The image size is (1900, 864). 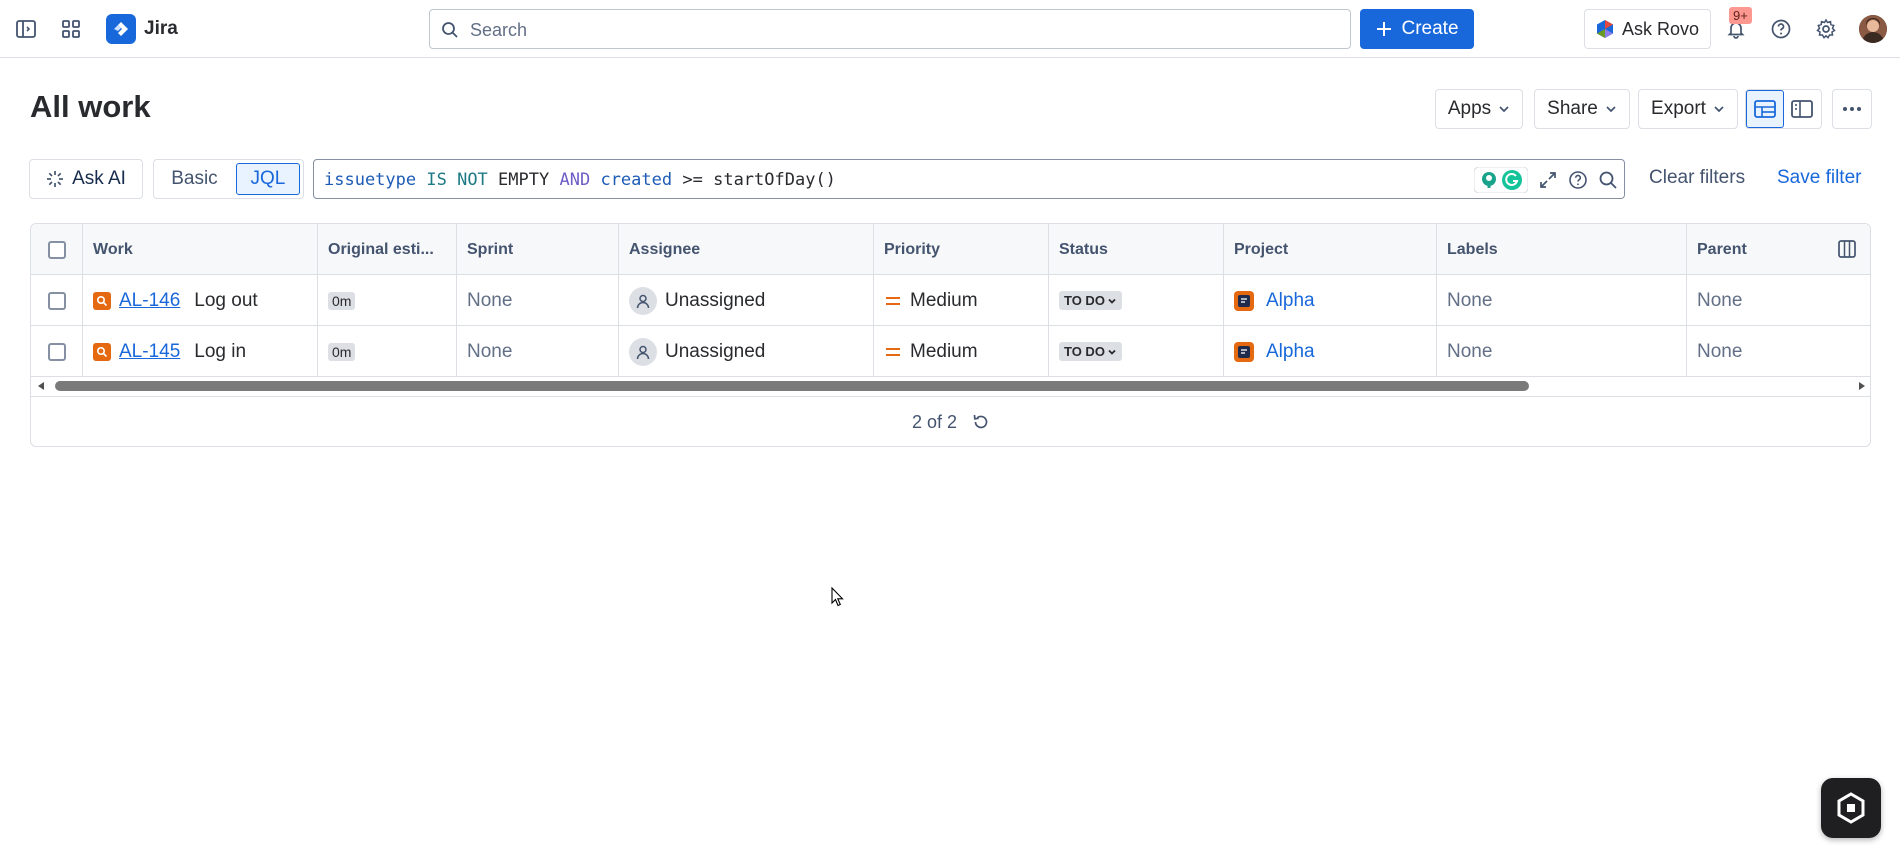 I want to click on column-header-work: Work, so click(x=199, y=249).